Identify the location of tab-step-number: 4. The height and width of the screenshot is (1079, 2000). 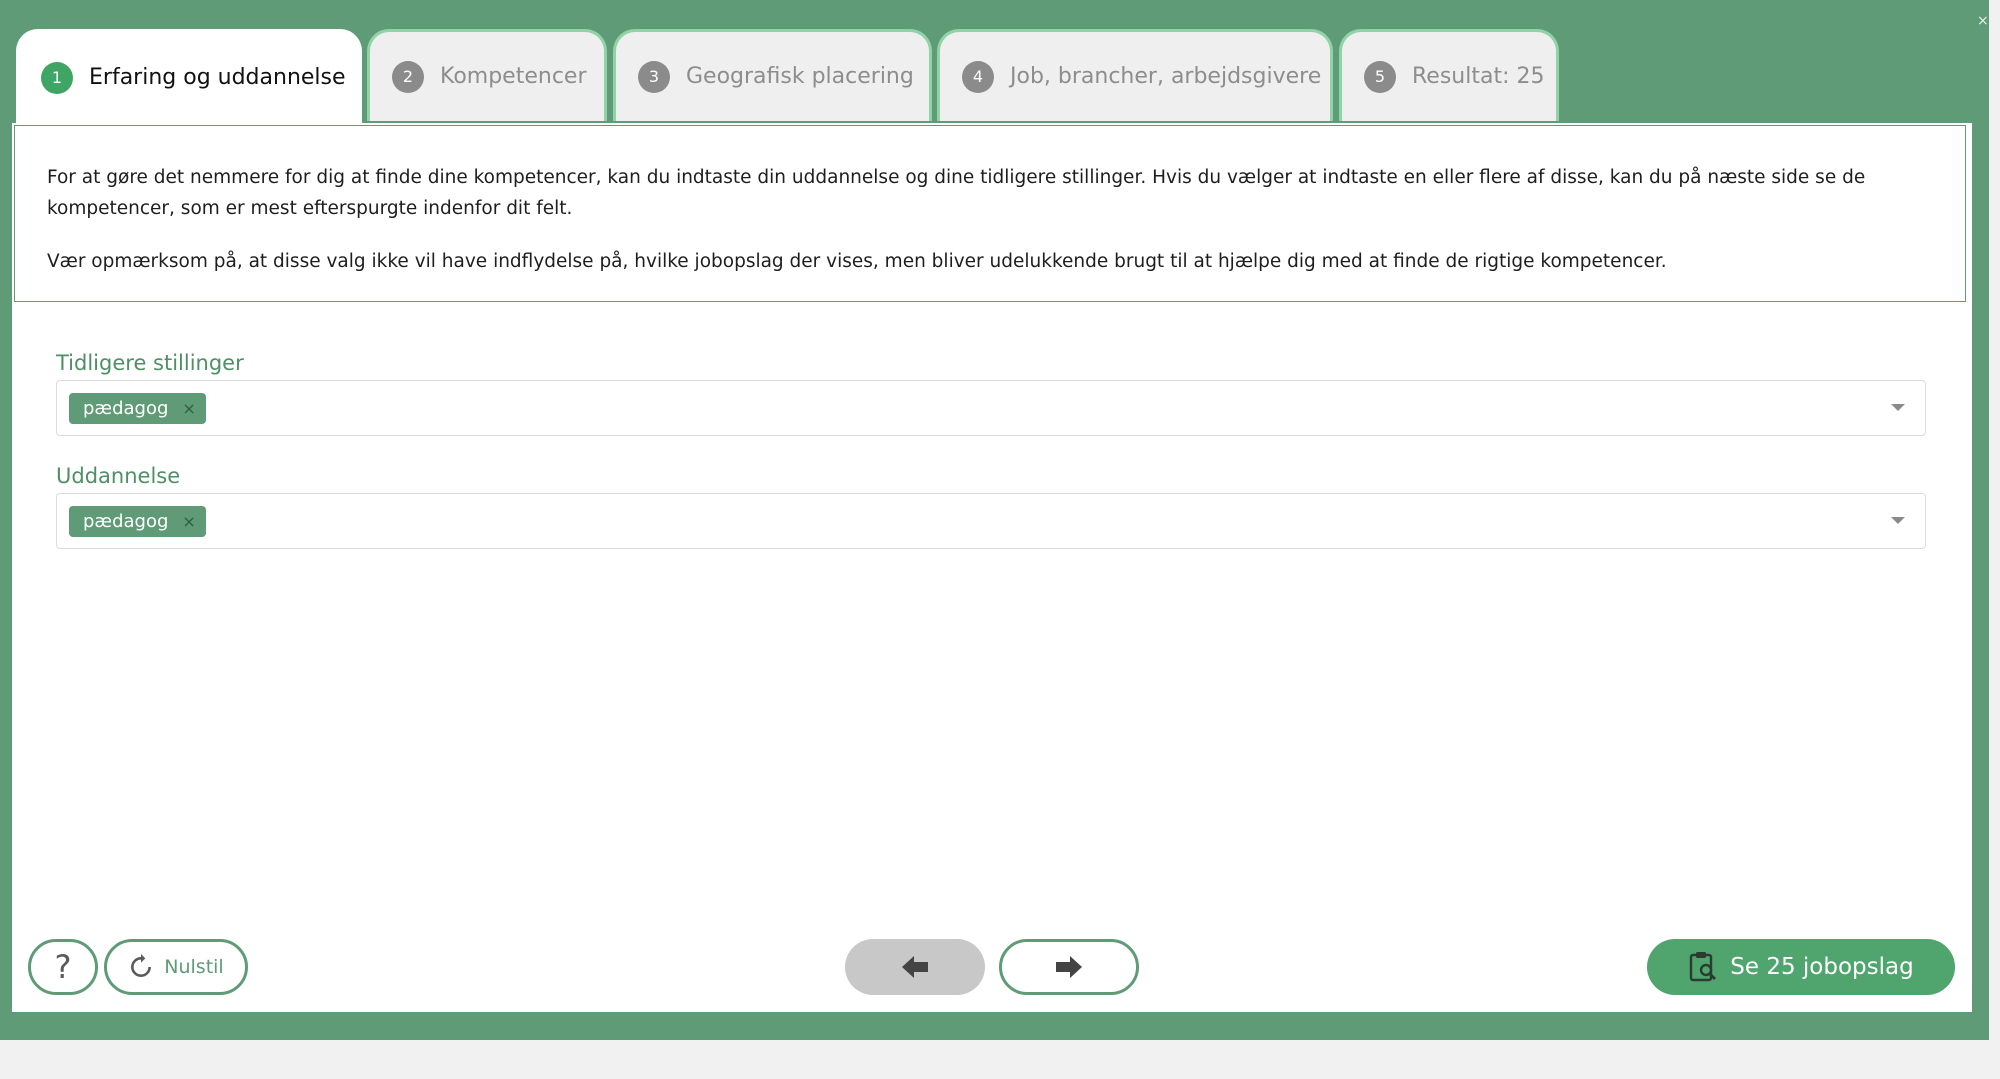
(978, 76).